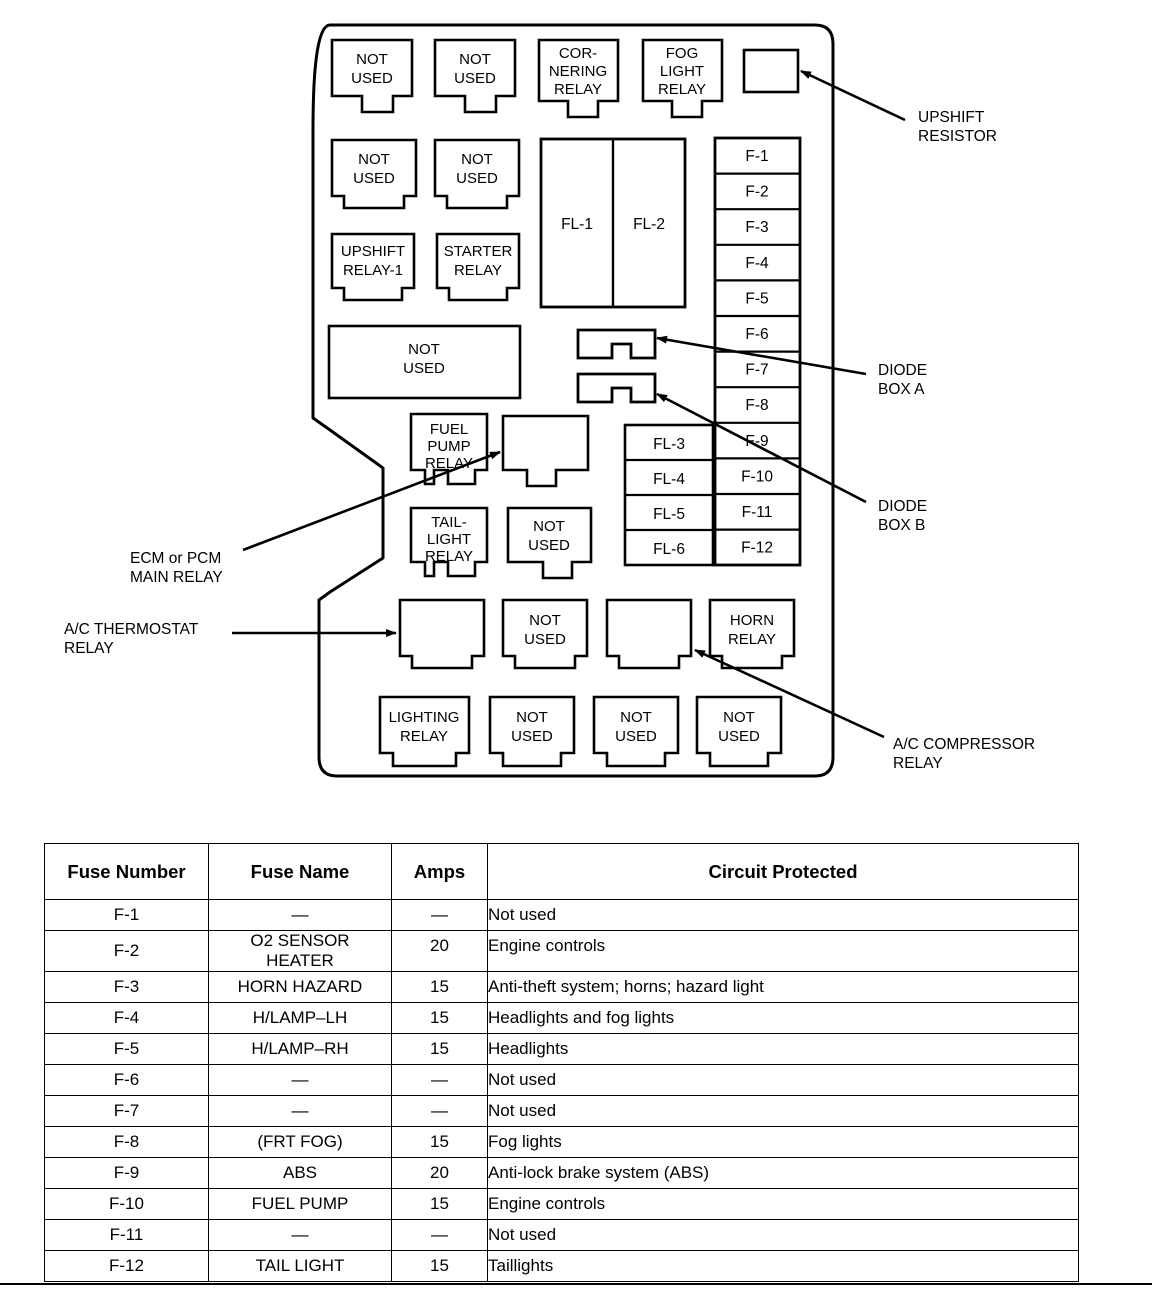 Image resolution: width=1152 pixels, height=1289 pixels. What do you see at coordinates (373, 251) in the screenshot?
I see `relay-upshift-1-line1: UPSHIFT` at bounding box center [373, 251].